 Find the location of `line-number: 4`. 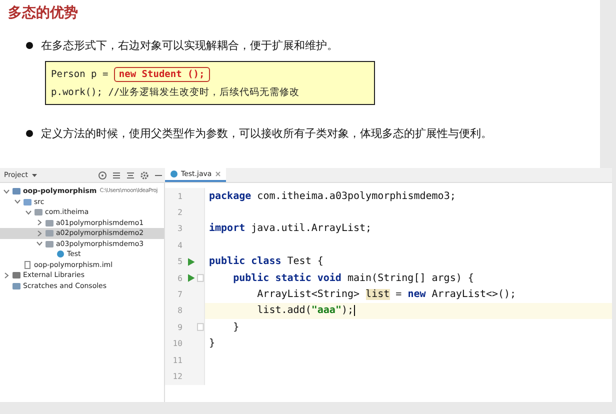

line-number: 4 is located at coordinates (179, 245).